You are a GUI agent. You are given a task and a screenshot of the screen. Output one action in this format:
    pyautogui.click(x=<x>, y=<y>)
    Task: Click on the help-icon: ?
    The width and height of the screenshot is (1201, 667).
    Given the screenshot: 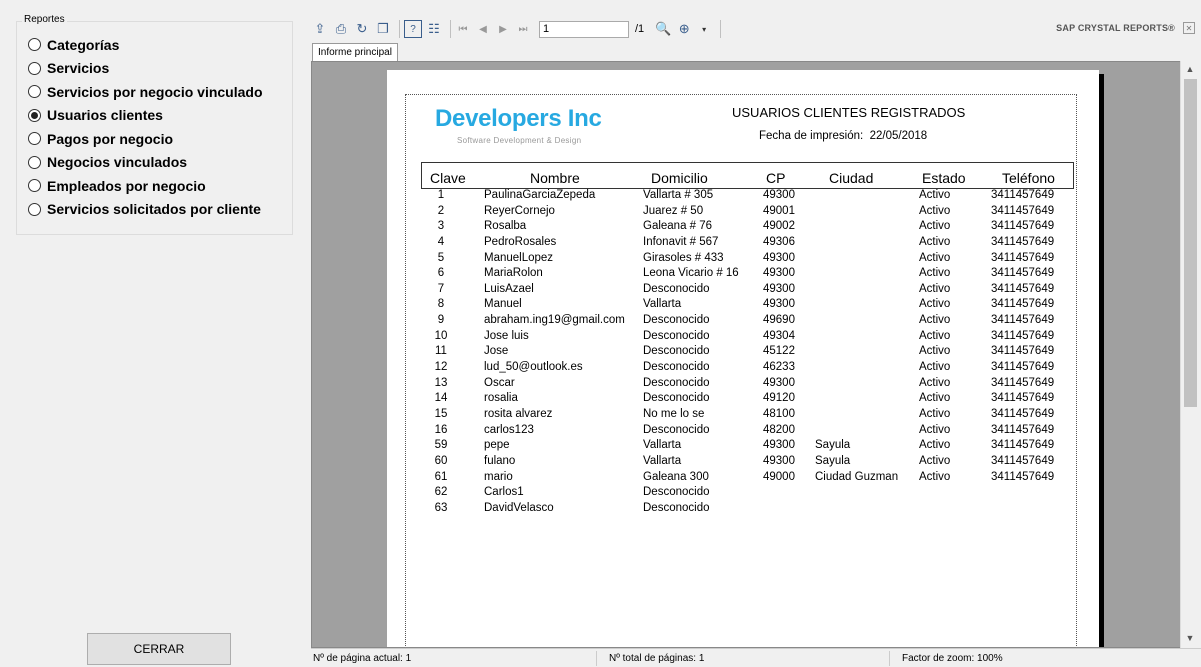 What is the action you would take?
    pyautogui.click(x=413, y=29)
    